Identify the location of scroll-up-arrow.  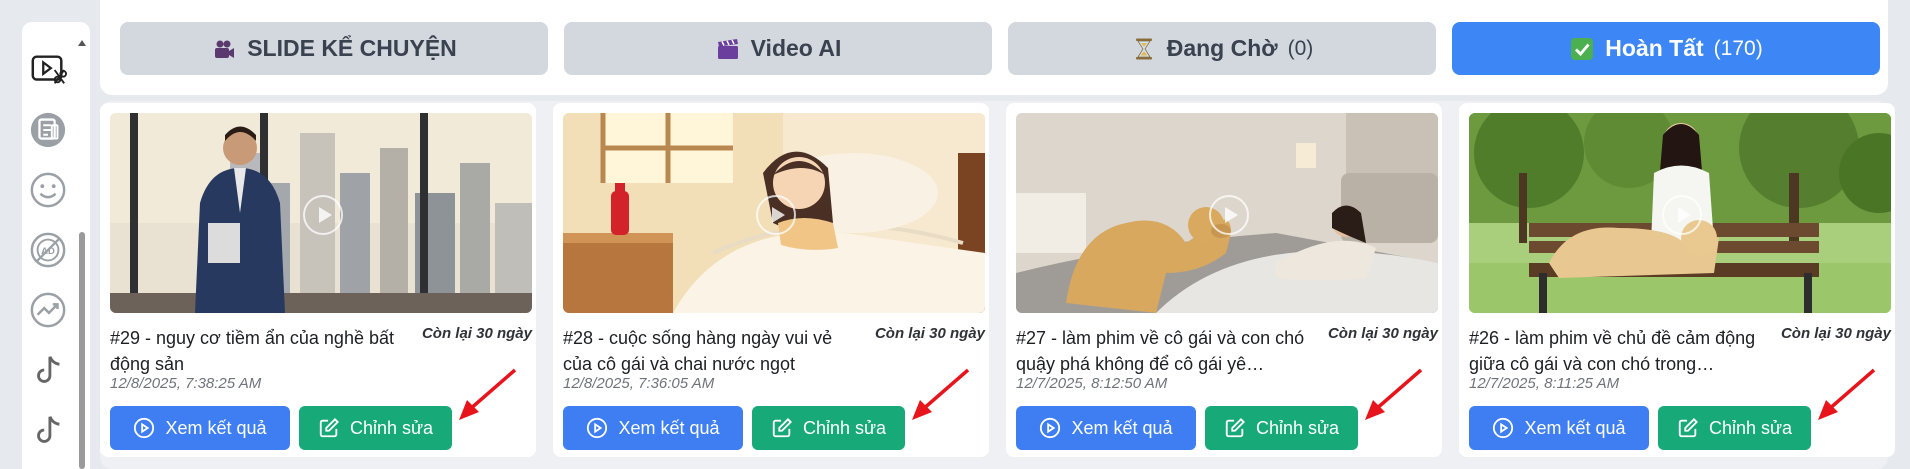
(82, 43).